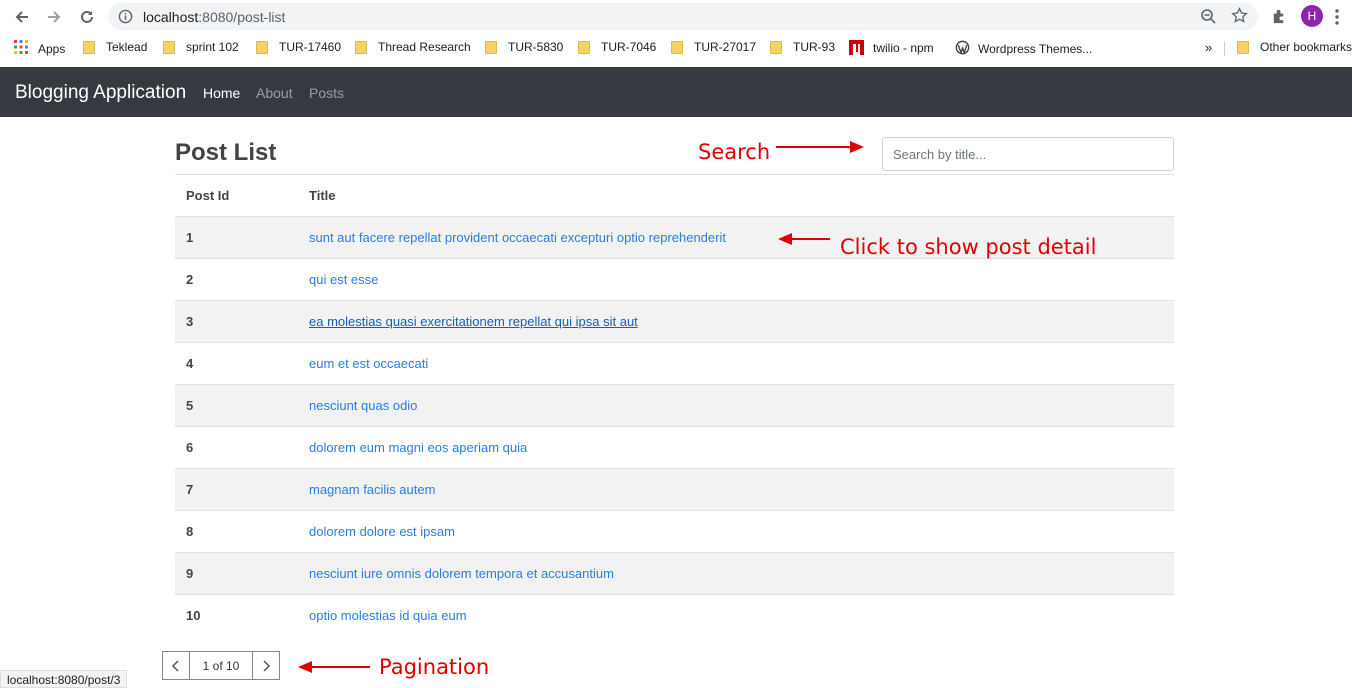 Image resolution: width=1352 pixels, height=688 pixels. Describe the element at coordinates (382, 531) in the screenshot. I see `post-title-link: dolorem dolore est ipsam` at that location.